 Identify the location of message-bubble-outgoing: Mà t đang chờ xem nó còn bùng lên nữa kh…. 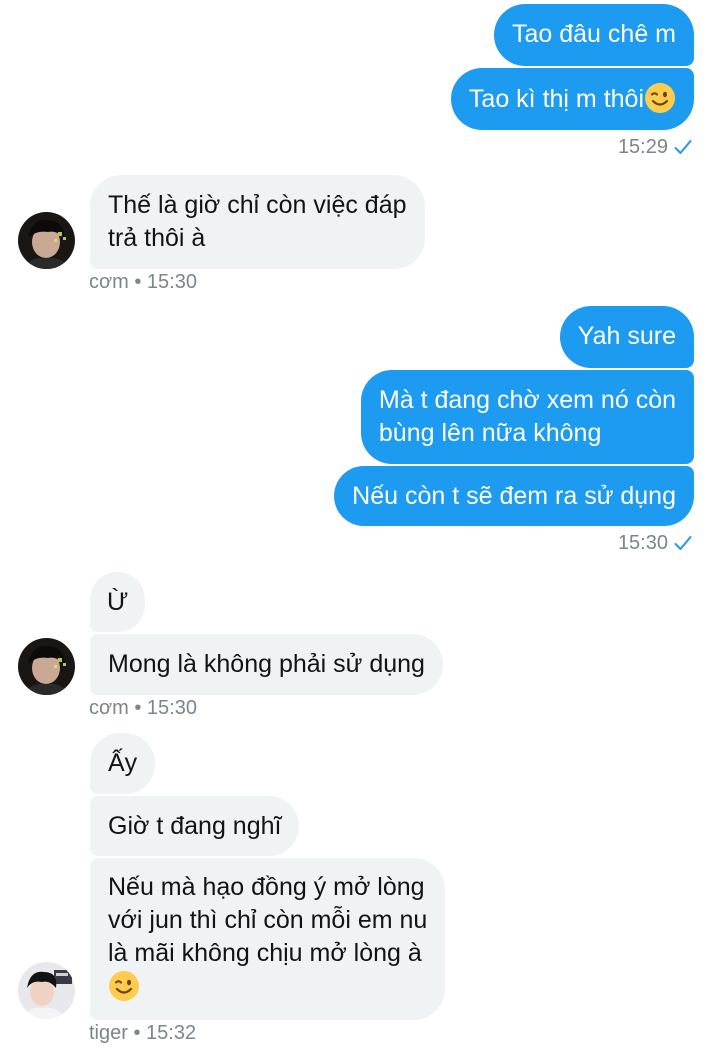
(527, 417).